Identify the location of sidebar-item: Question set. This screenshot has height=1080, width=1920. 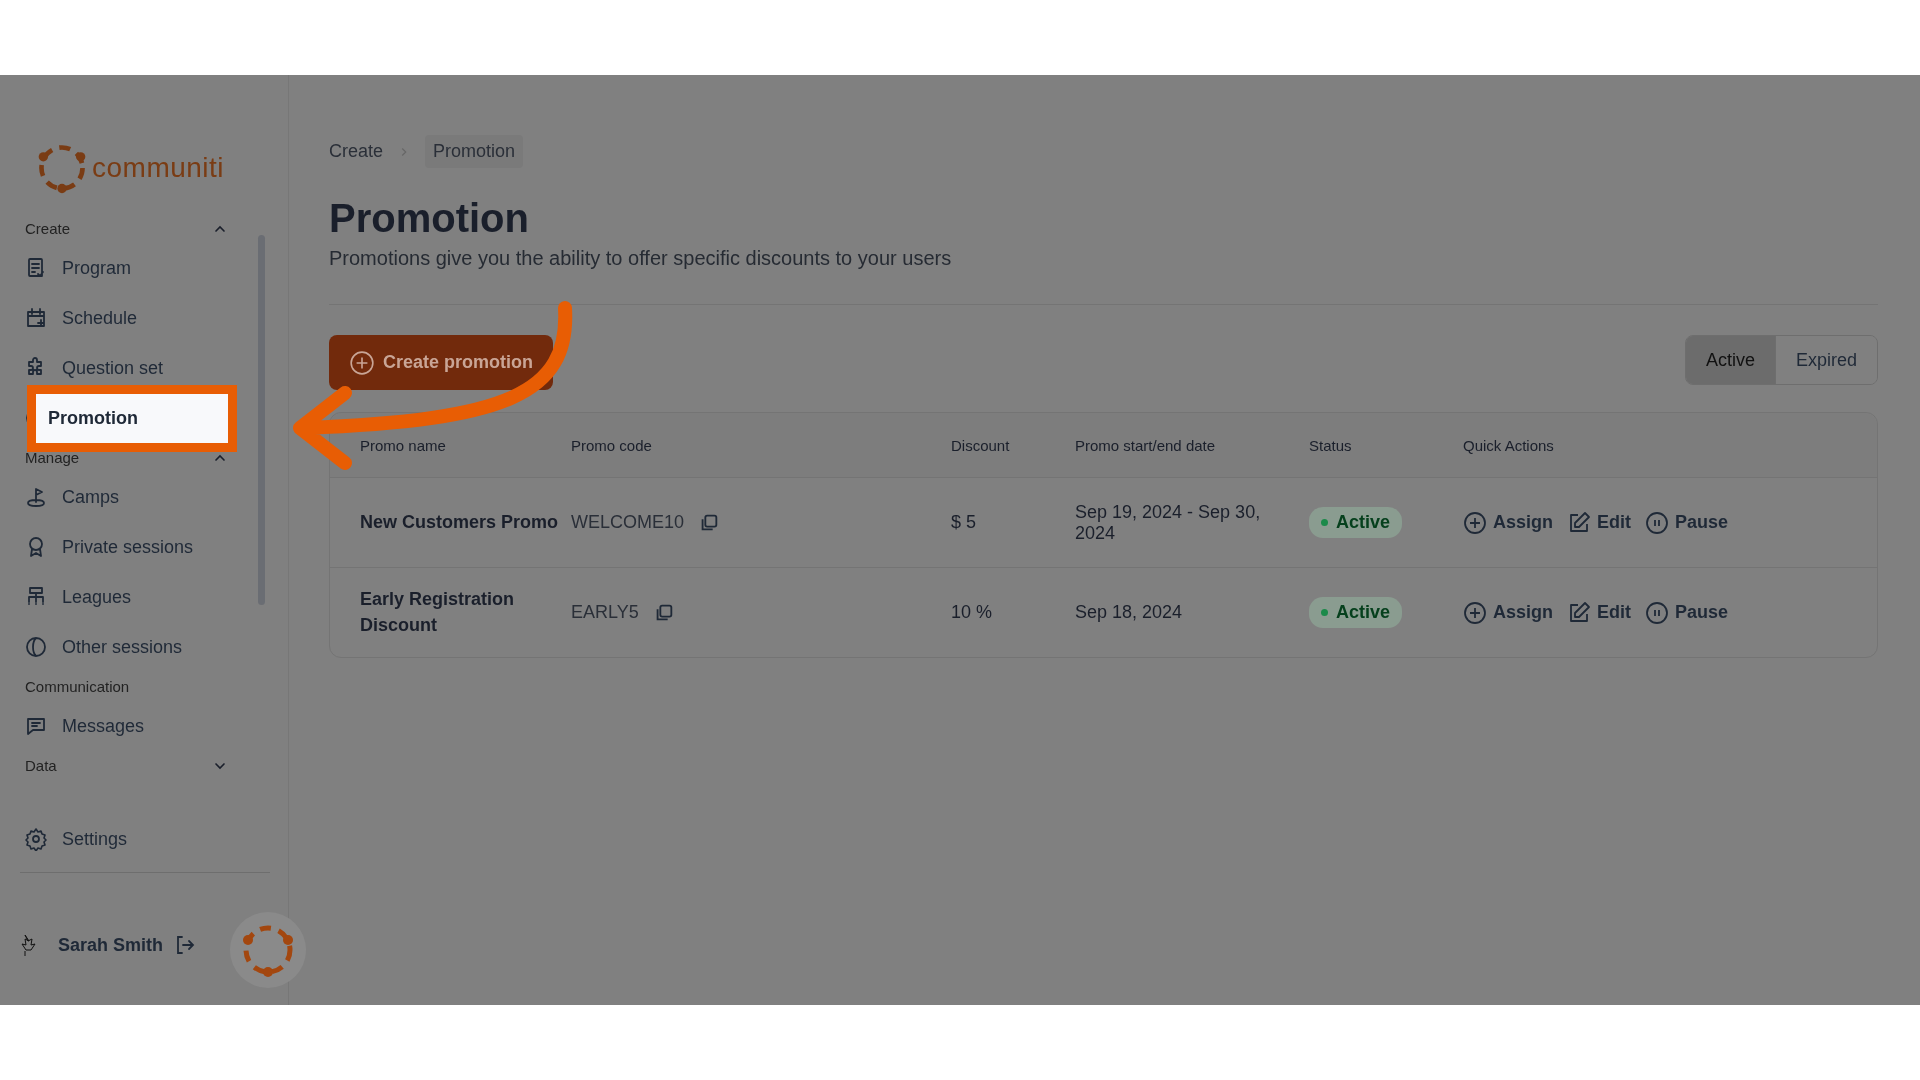
(113, 368).